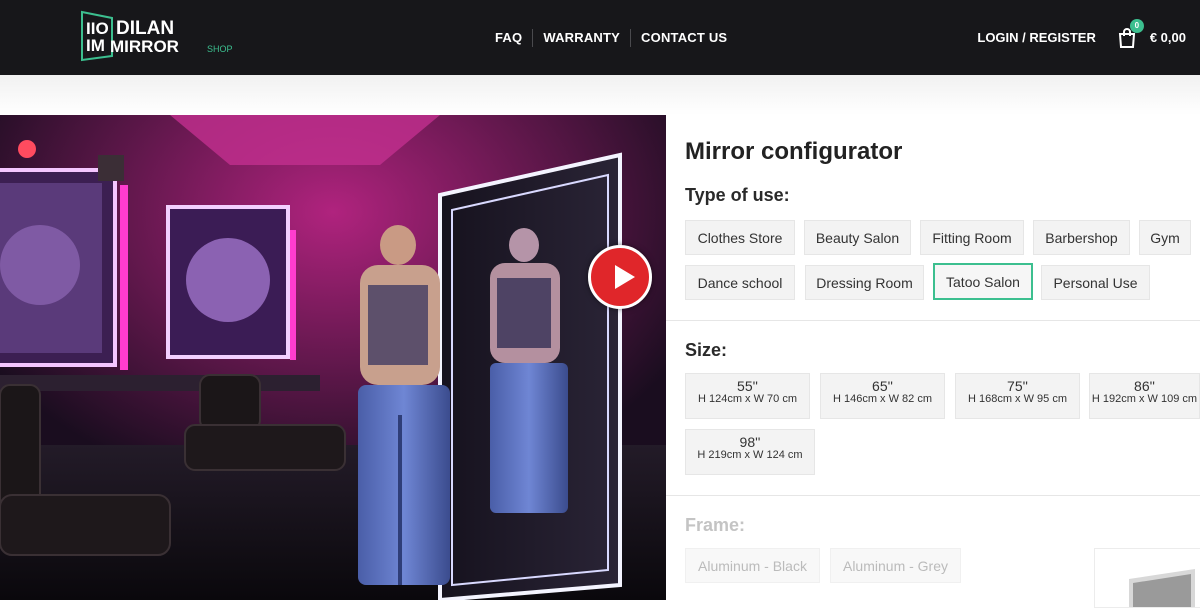 The height and width of the screenshot is (608, 1200). I want to click on size-dimensions: H 192cm x W 109 cm, so click(1144, 399).